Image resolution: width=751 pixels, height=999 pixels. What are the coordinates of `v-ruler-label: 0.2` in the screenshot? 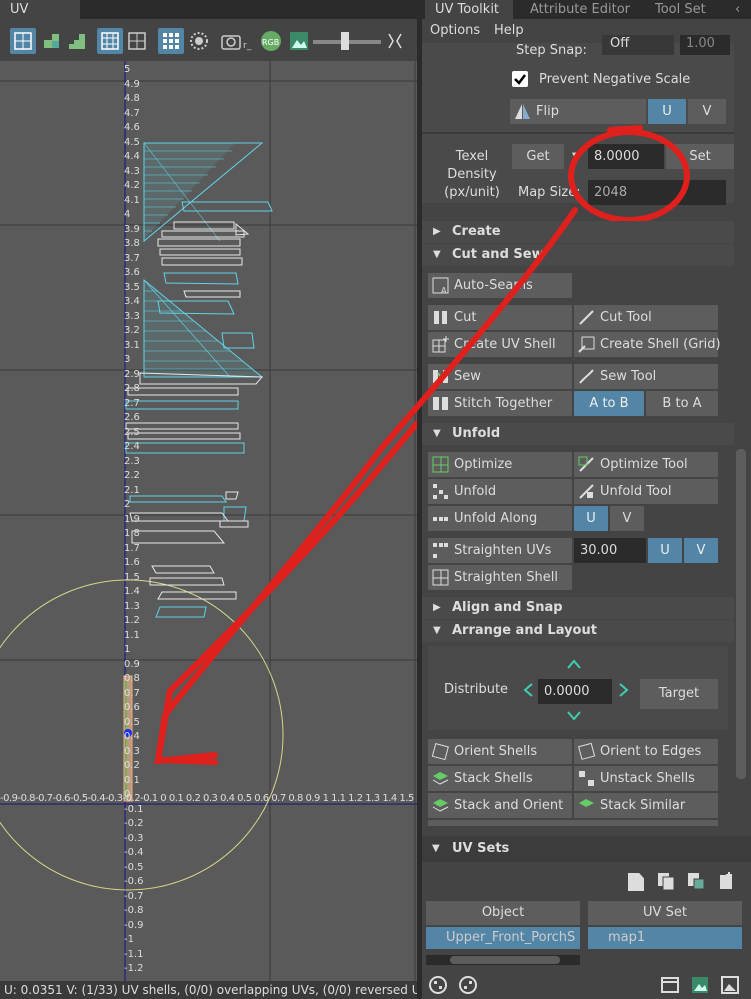 It's located at (132, 765).